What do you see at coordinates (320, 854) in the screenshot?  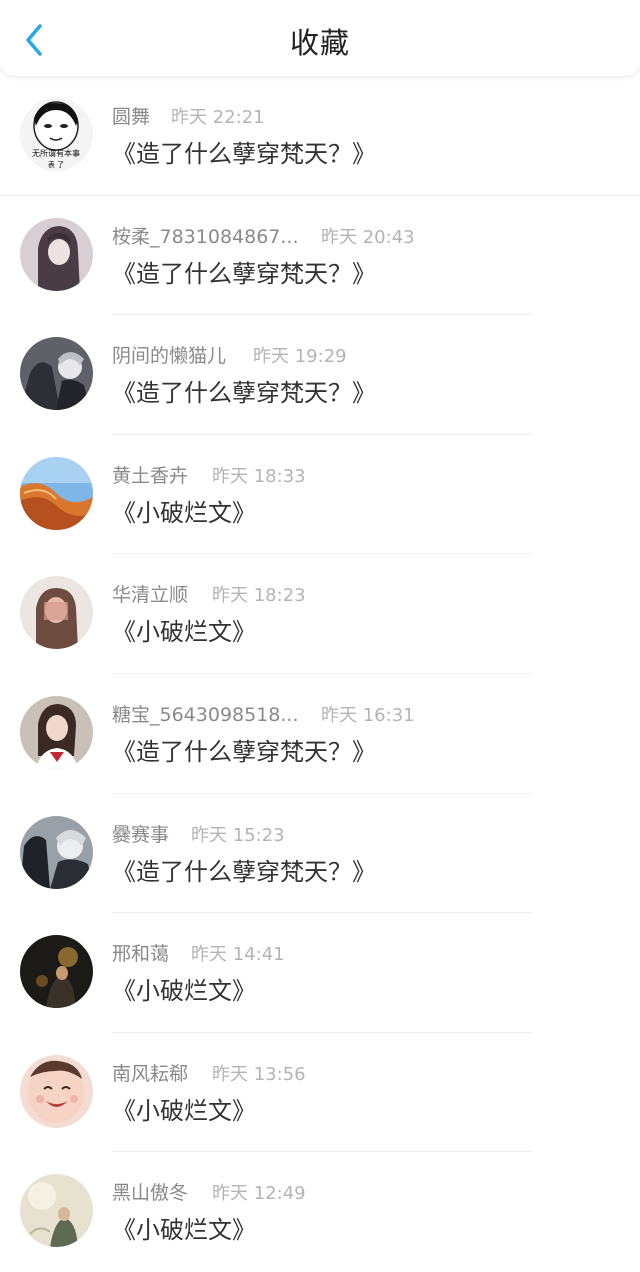 I see `favorite-item: 爨赛事 昨天 15:23 《造了什么孽穿梵天？》` at bounding box center [320, 854].